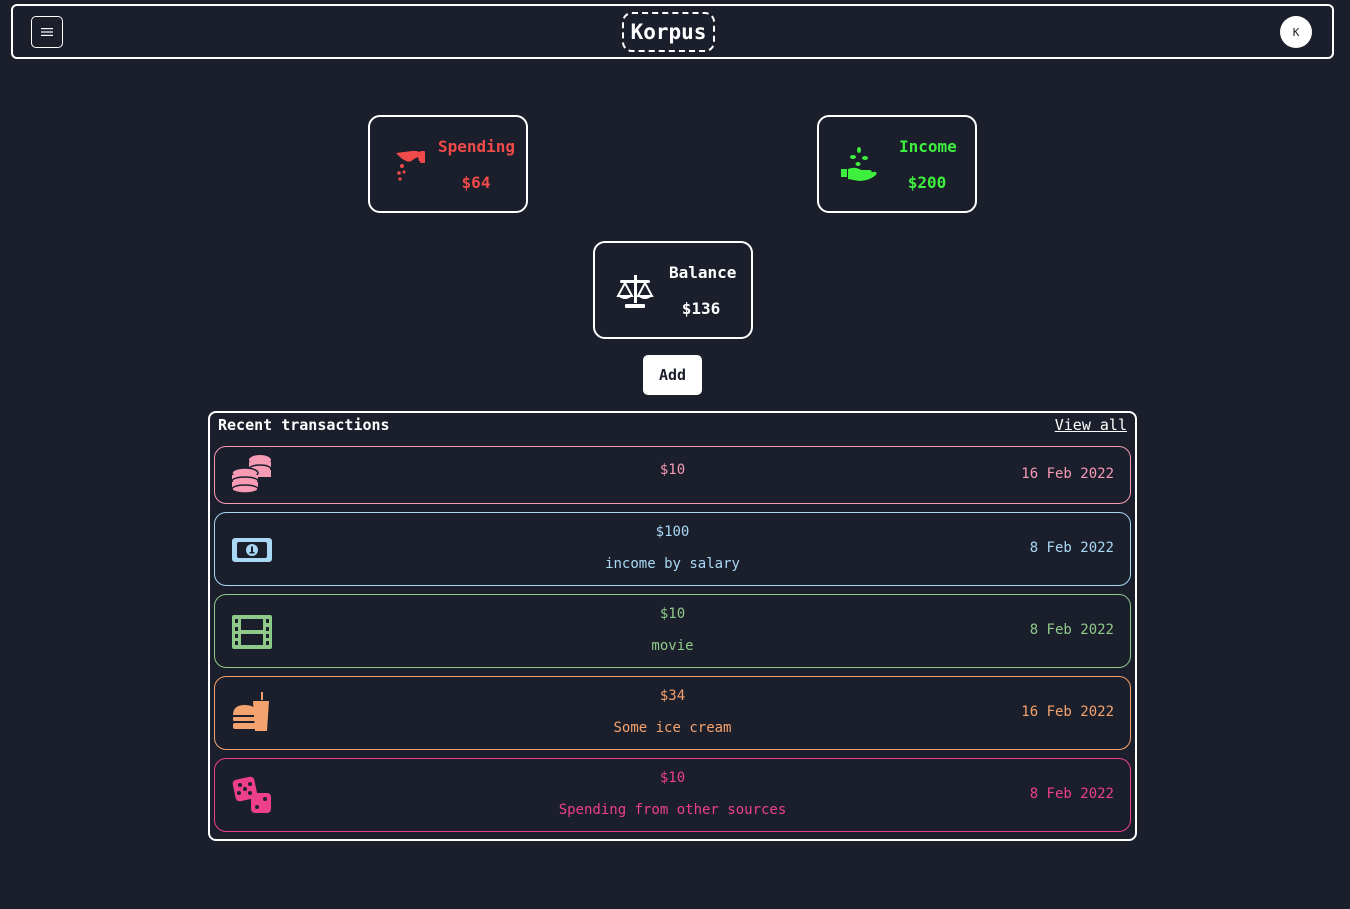 The height and width of the screenshot is (909, 1350). What do you see at coordinates (1296, 32) in the screenshot?
I see `avatar: K` at bounding box center [1296, 32].